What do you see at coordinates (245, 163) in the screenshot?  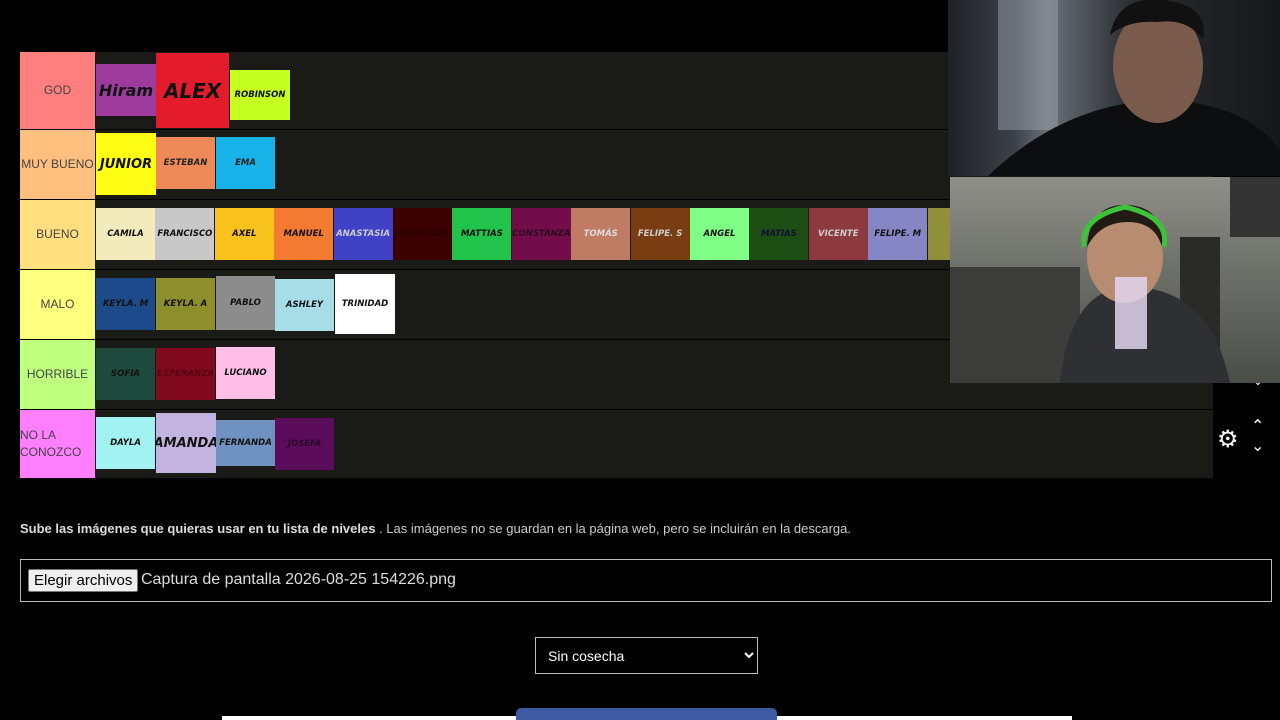 I see `tier-item: EMA` at bounding box center [245, 163].